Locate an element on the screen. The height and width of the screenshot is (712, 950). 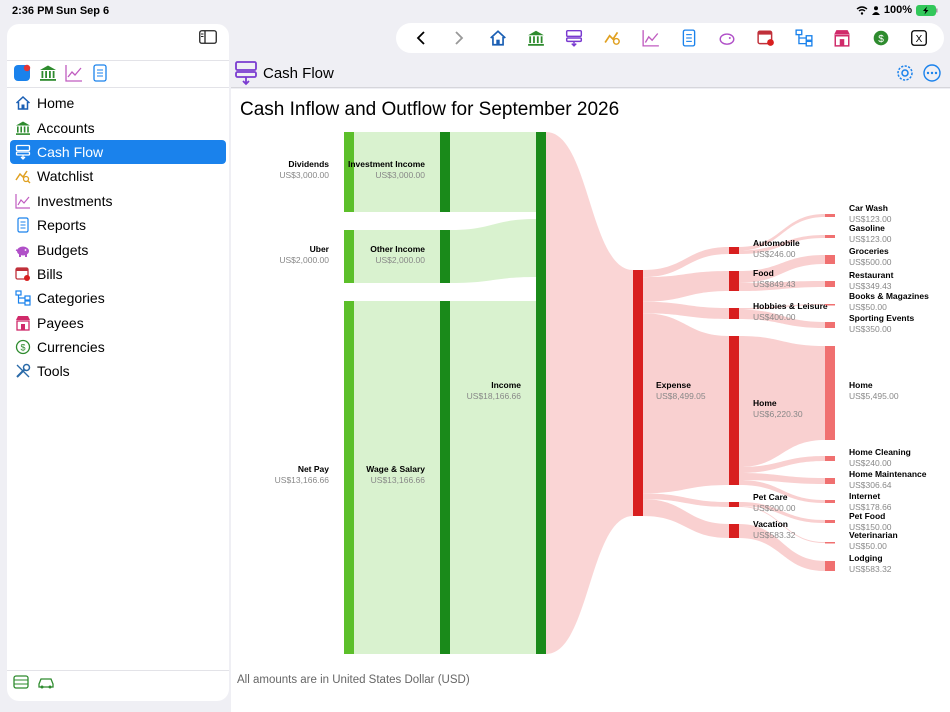
cashflow-button is located at coordinates (574, 38).